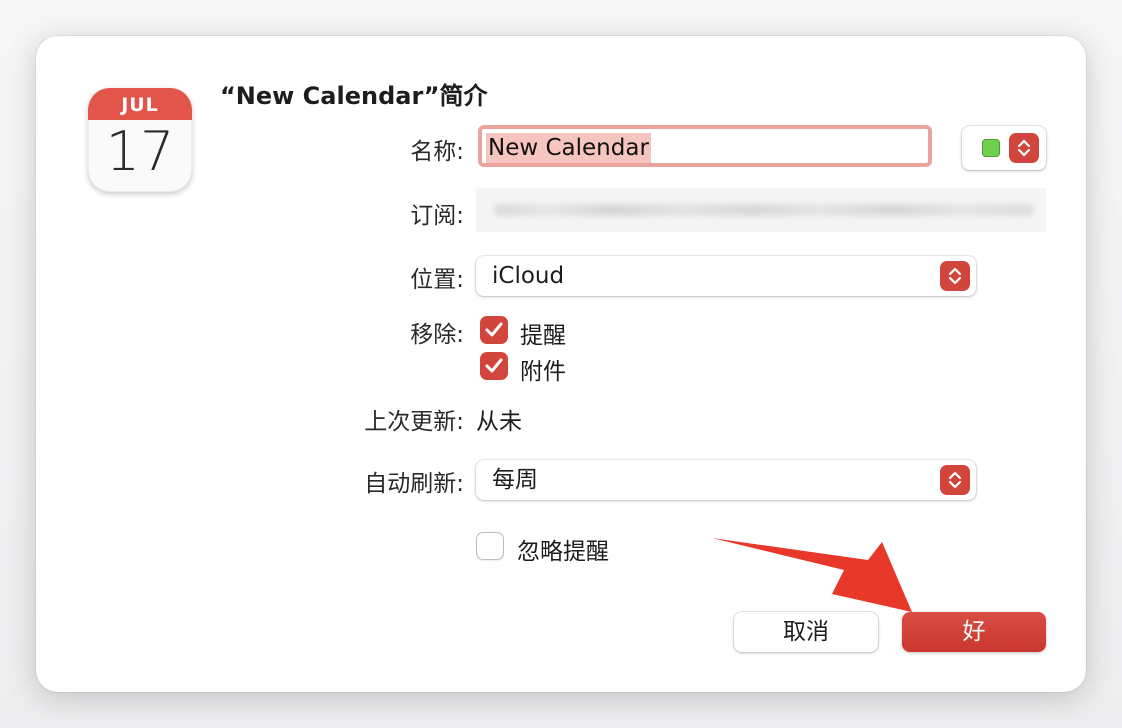 The height and width of the screenshot is (728, 1122). I want to click on dialog-title: “New Calendar”简介, so click(354, 96).